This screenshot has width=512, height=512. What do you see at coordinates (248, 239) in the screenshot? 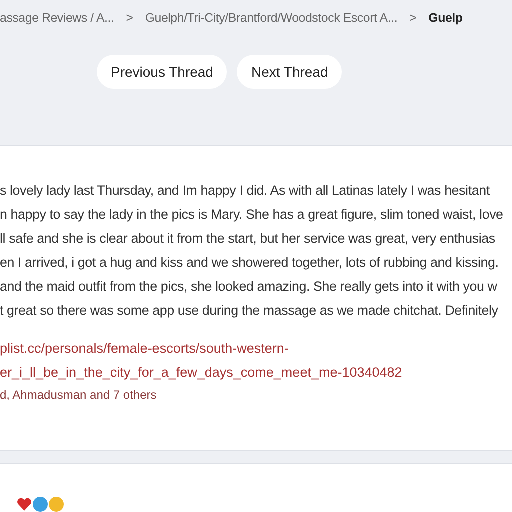
I see `post-text-line: ll safe and she is clear about it from the start, but her service was great, very enthusias` at bounding box center [248, 239].